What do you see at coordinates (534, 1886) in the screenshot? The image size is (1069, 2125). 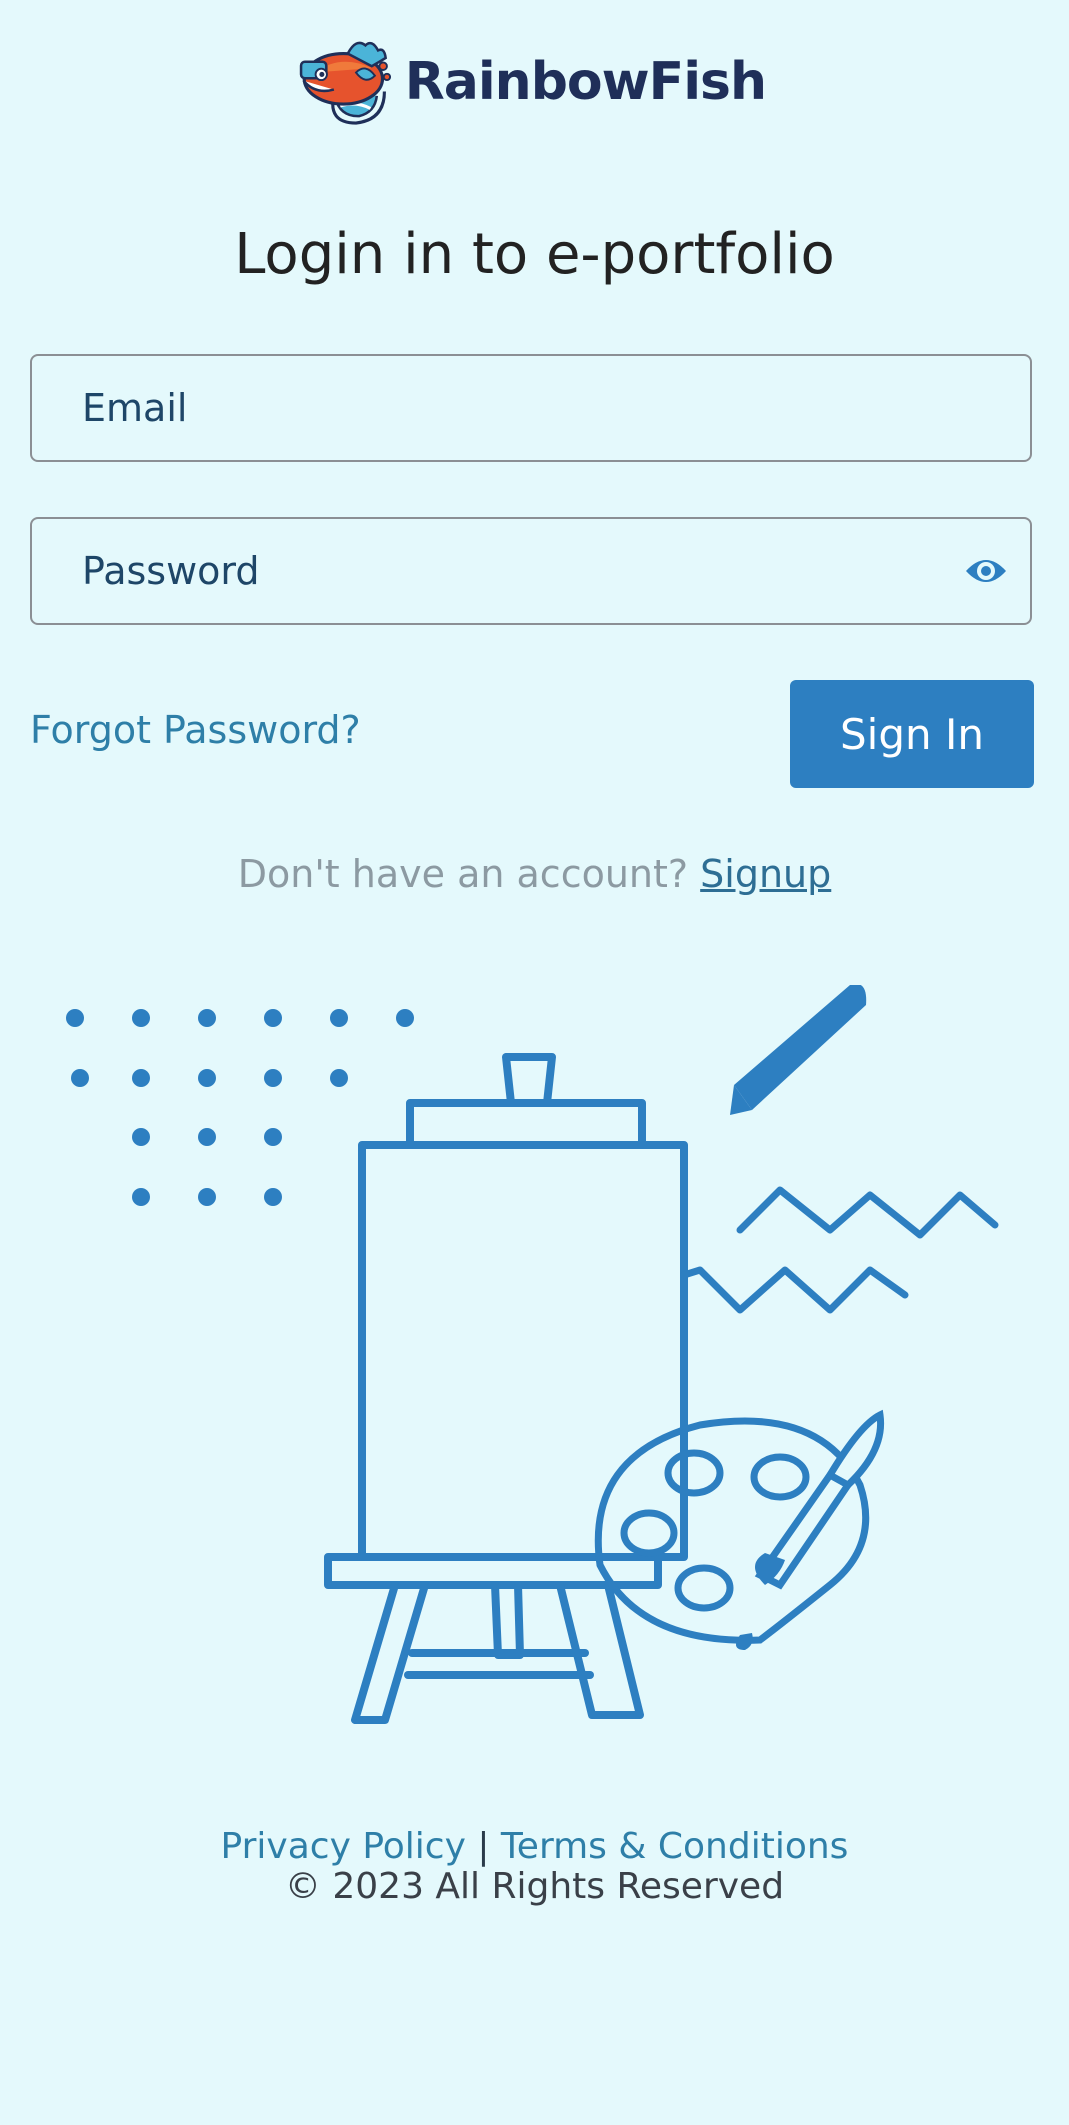 I see `copyright-text: © 2023 All Rights Reserved` at bounding box center [534, 1886].